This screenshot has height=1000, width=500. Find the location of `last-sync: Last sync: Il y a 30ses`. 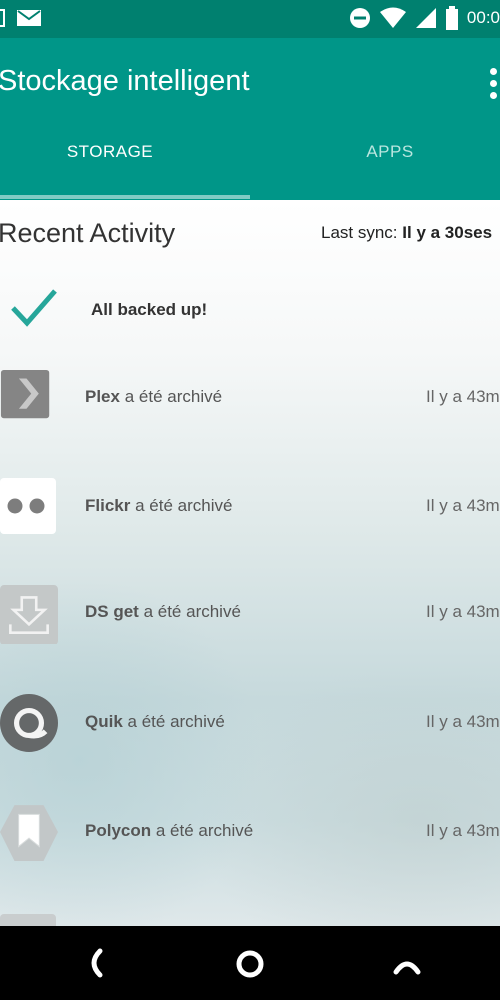

last-sync: Last sync: Il y a 30ses is located at coordinates (406, 233).